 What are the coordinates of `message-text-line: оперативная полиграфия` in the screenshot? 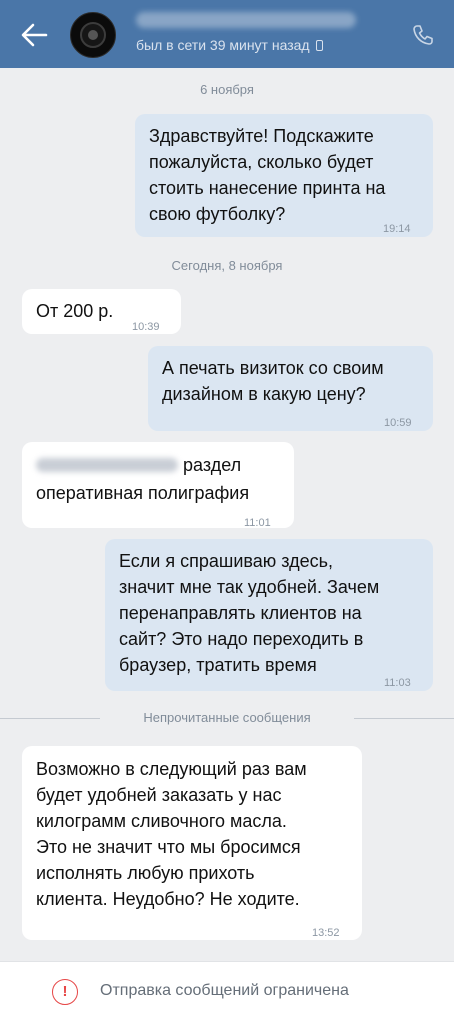 It's located at (143, 493).